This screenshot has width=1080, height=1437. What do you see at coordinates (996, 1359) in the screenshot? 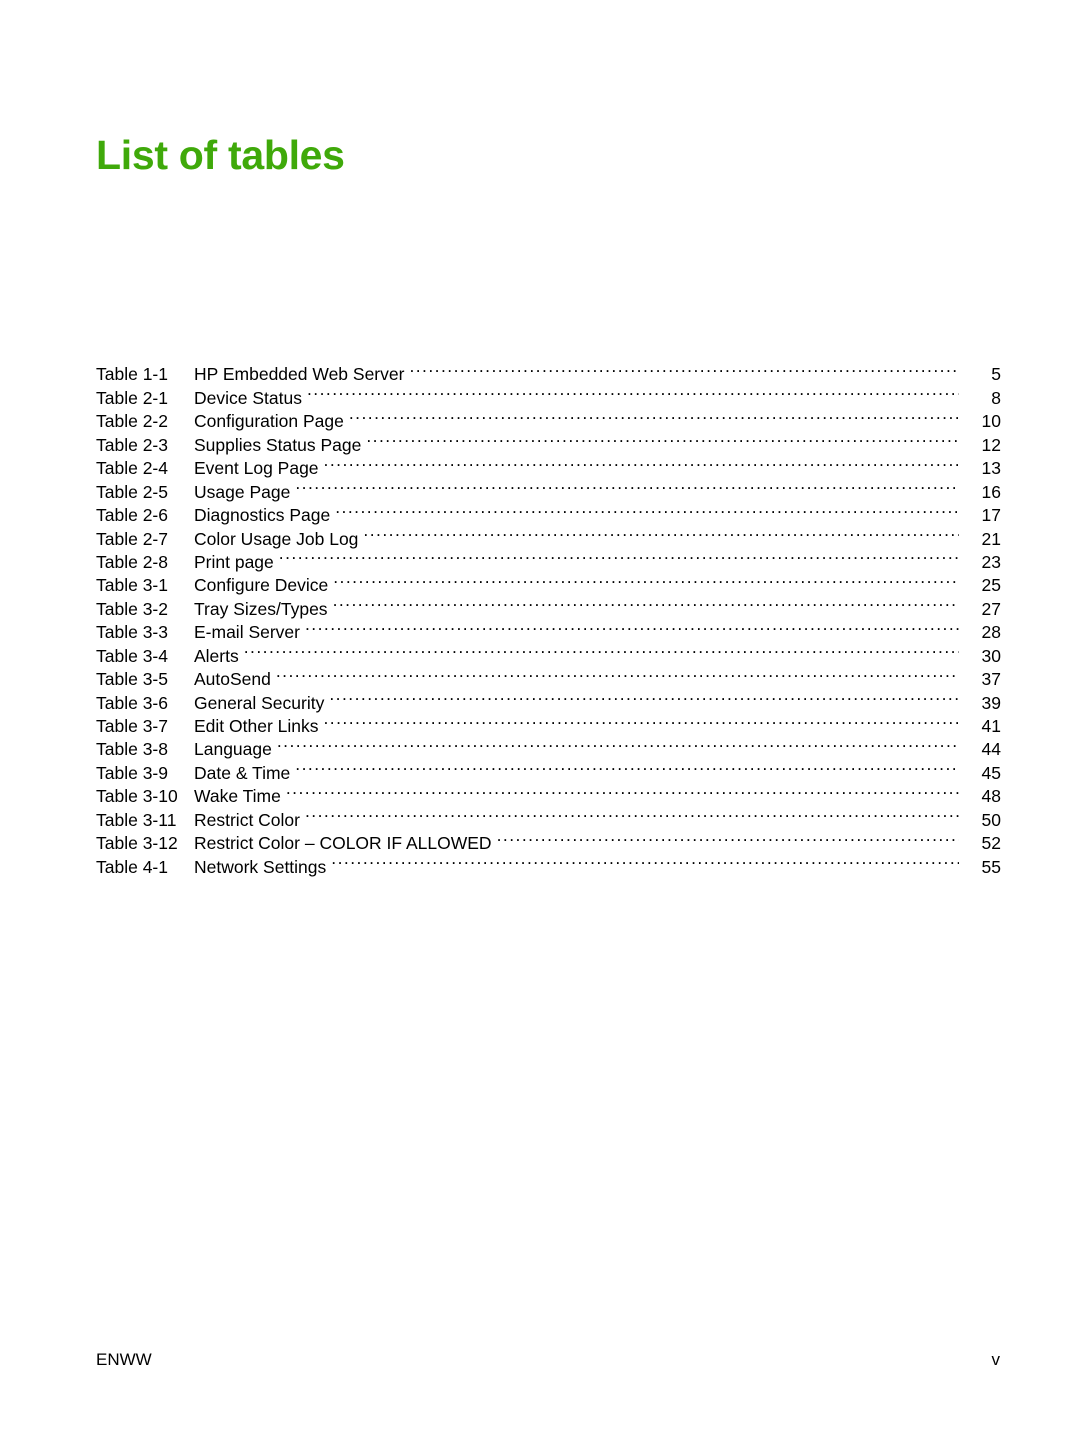
I see `footer-page-number: v` at bounding box center [996, 1359].